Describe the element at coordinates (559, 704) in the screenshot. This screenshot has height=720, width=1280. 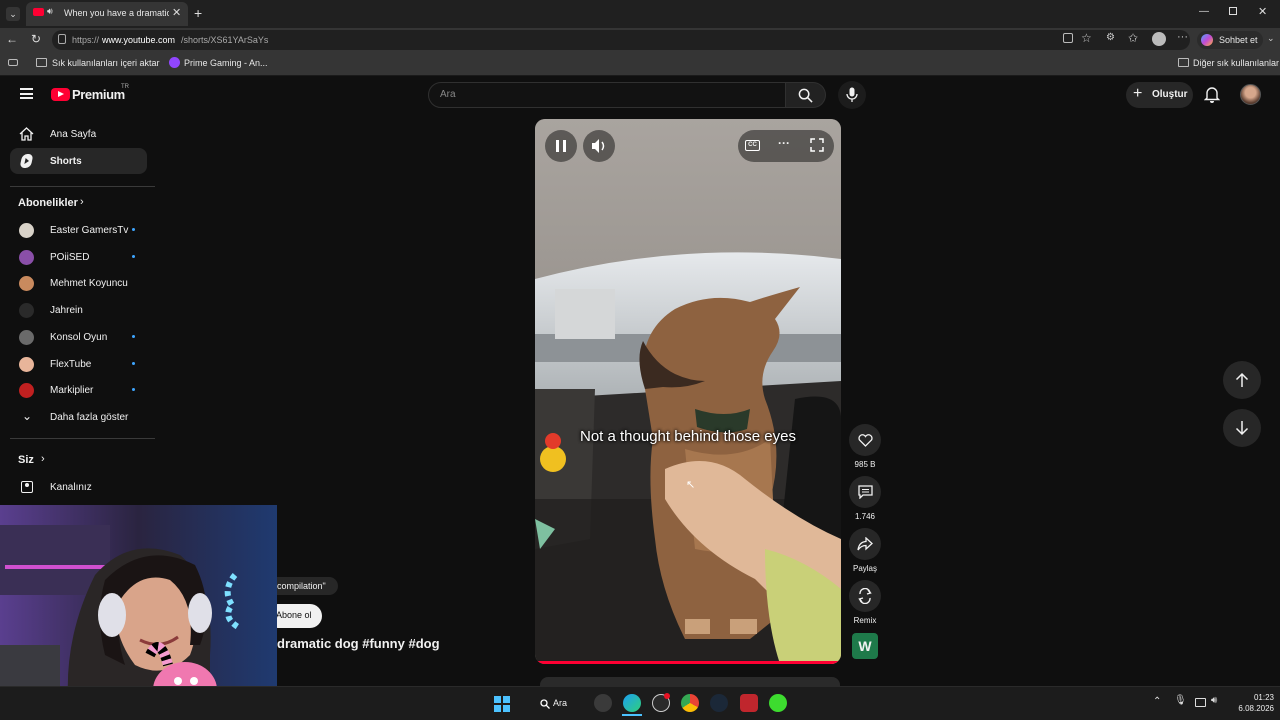
I see `taskbar-search: Ara` at that location.